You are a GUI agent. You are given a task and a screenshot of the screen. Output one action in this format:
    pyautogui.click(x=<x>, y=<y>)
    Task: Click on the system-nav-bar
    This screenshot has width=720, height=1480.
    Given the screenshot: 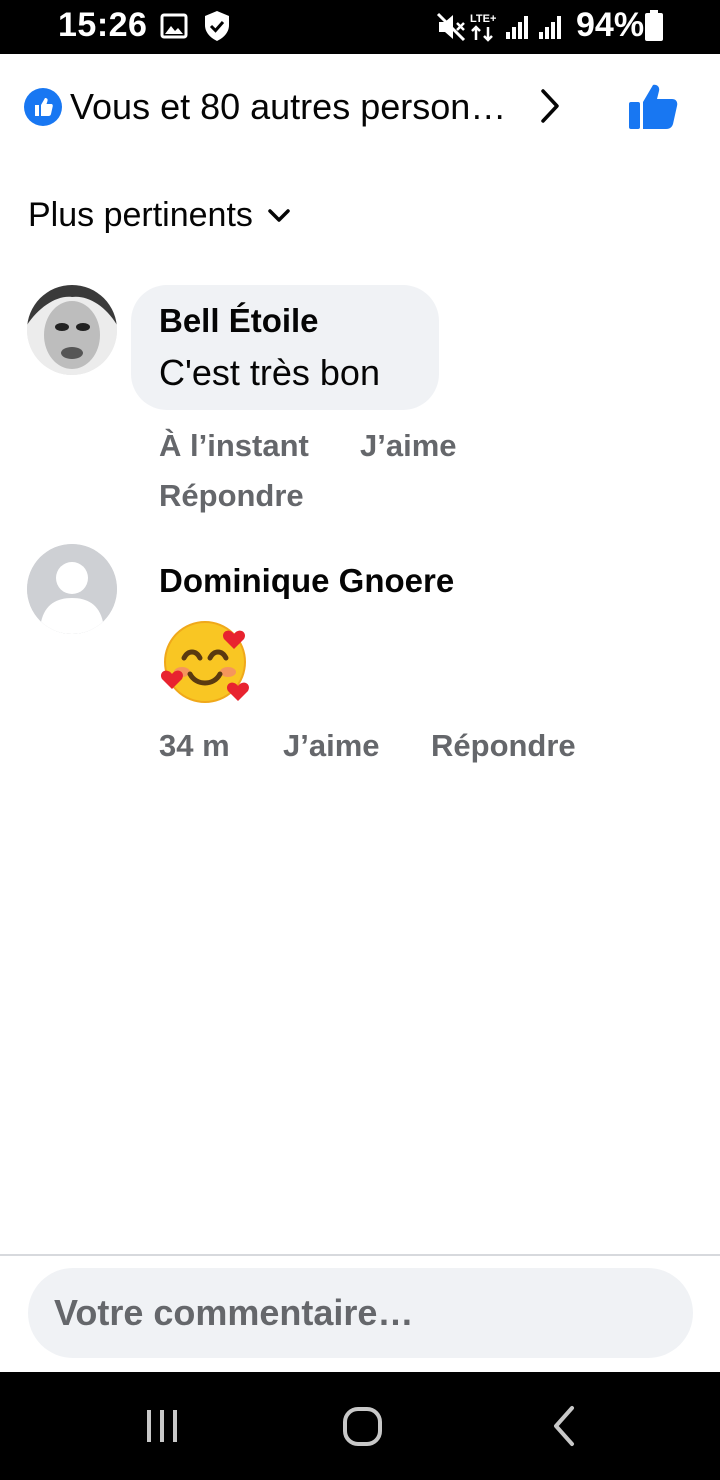 What is the action you would take?
    pyautogui.click(x=360, y=1426)
    